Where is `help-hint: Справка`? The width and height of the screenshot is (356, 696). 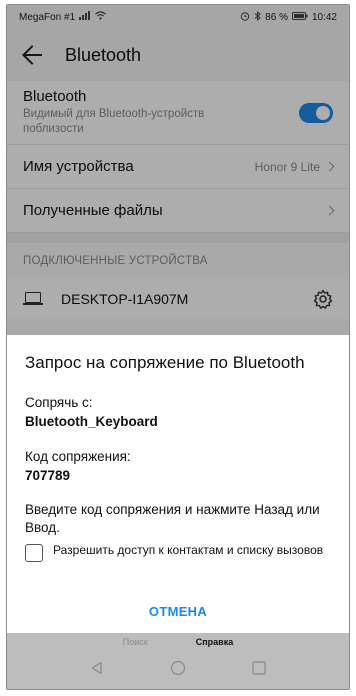
help-hint: Справка is located at coordinates (214, 642).